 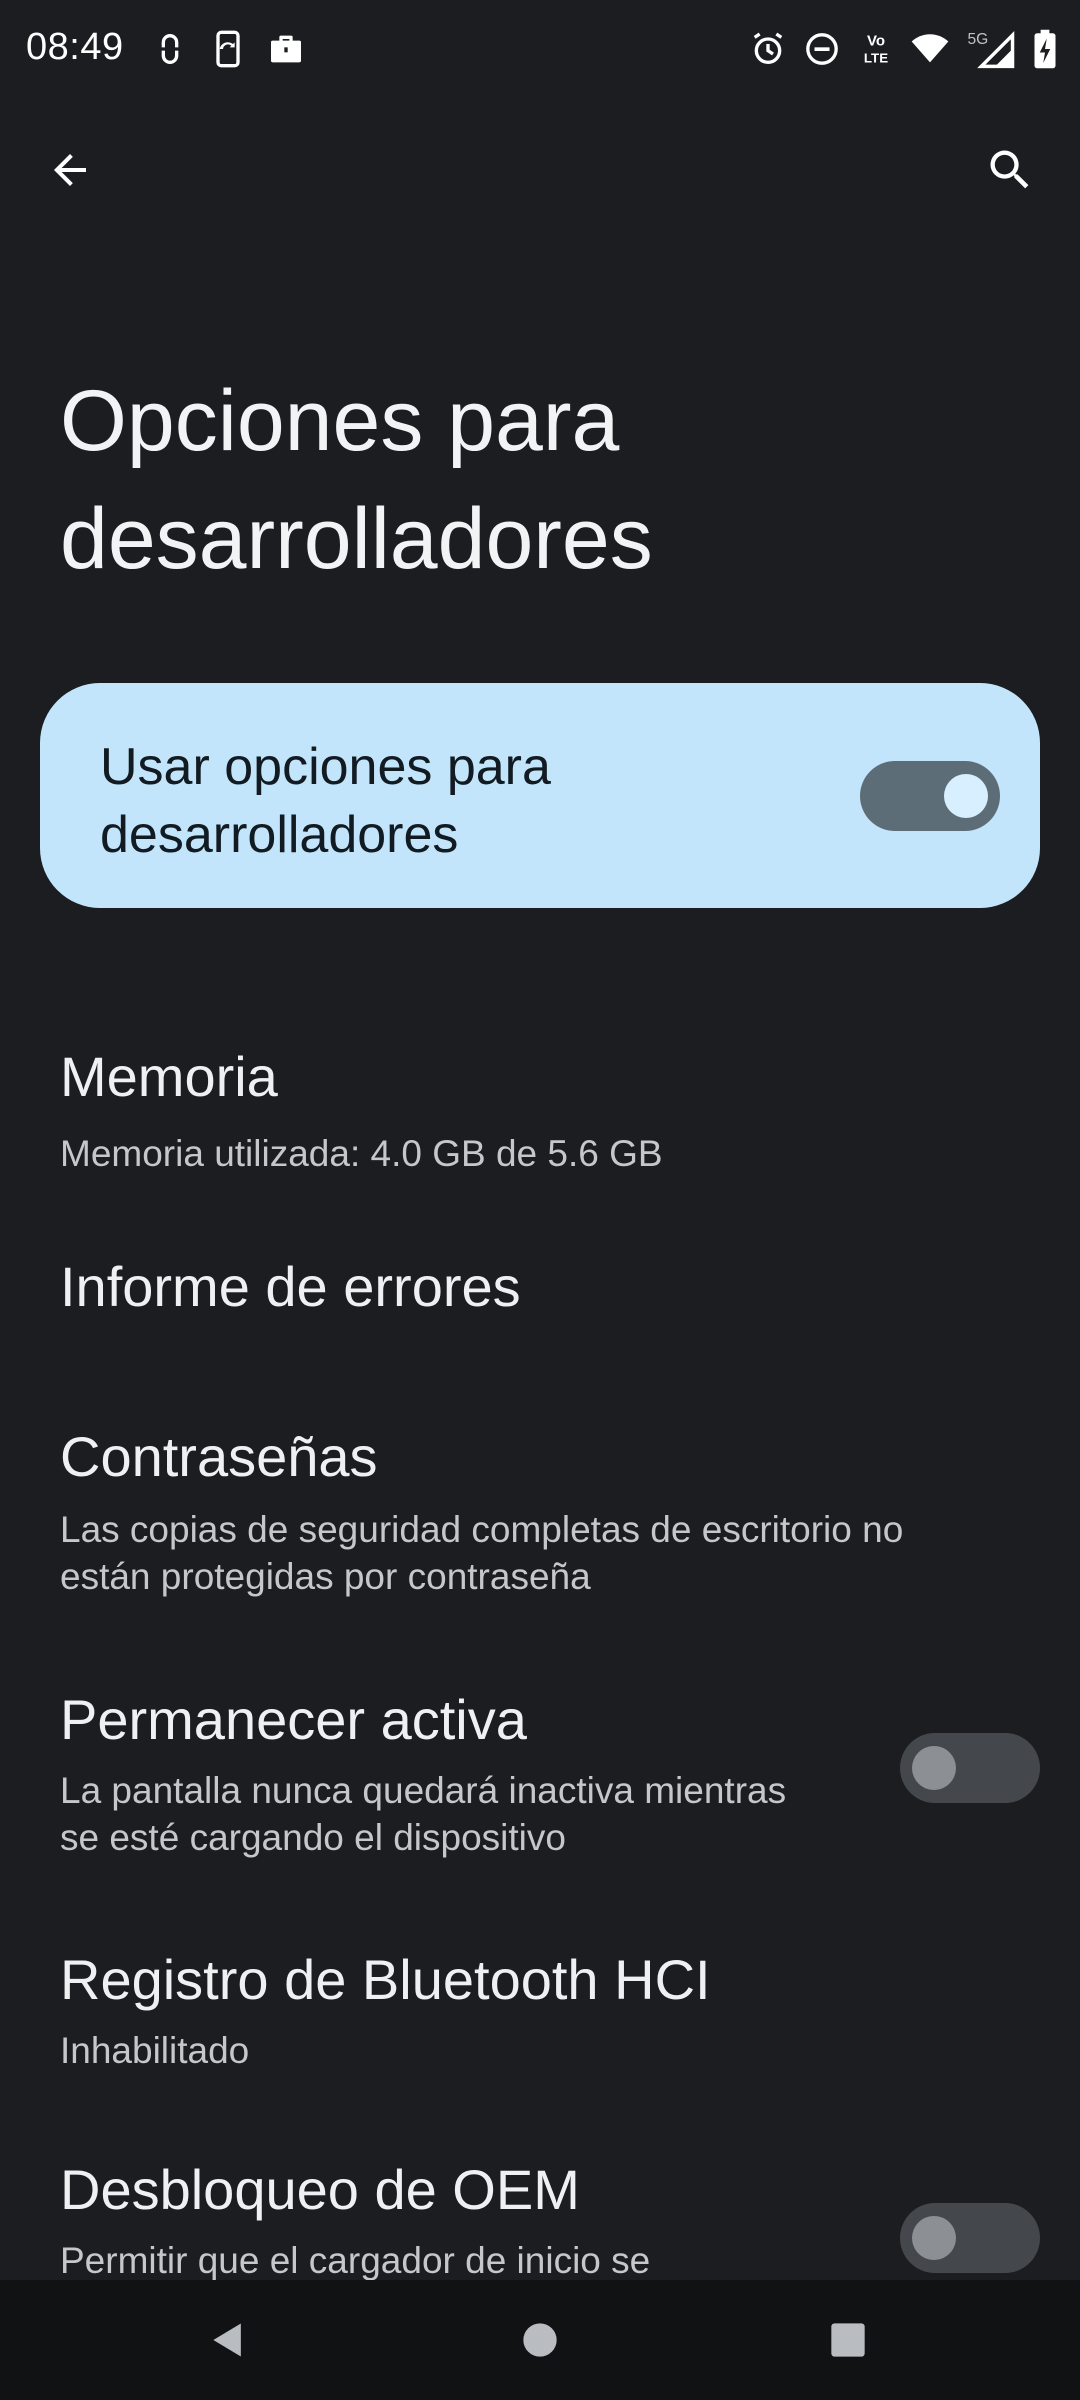 What do you see at coordinates (540, 50) in the screenshot?
I see `status-bar: 08:49 Vo LTE 5G` at bounding box center [540, 50].